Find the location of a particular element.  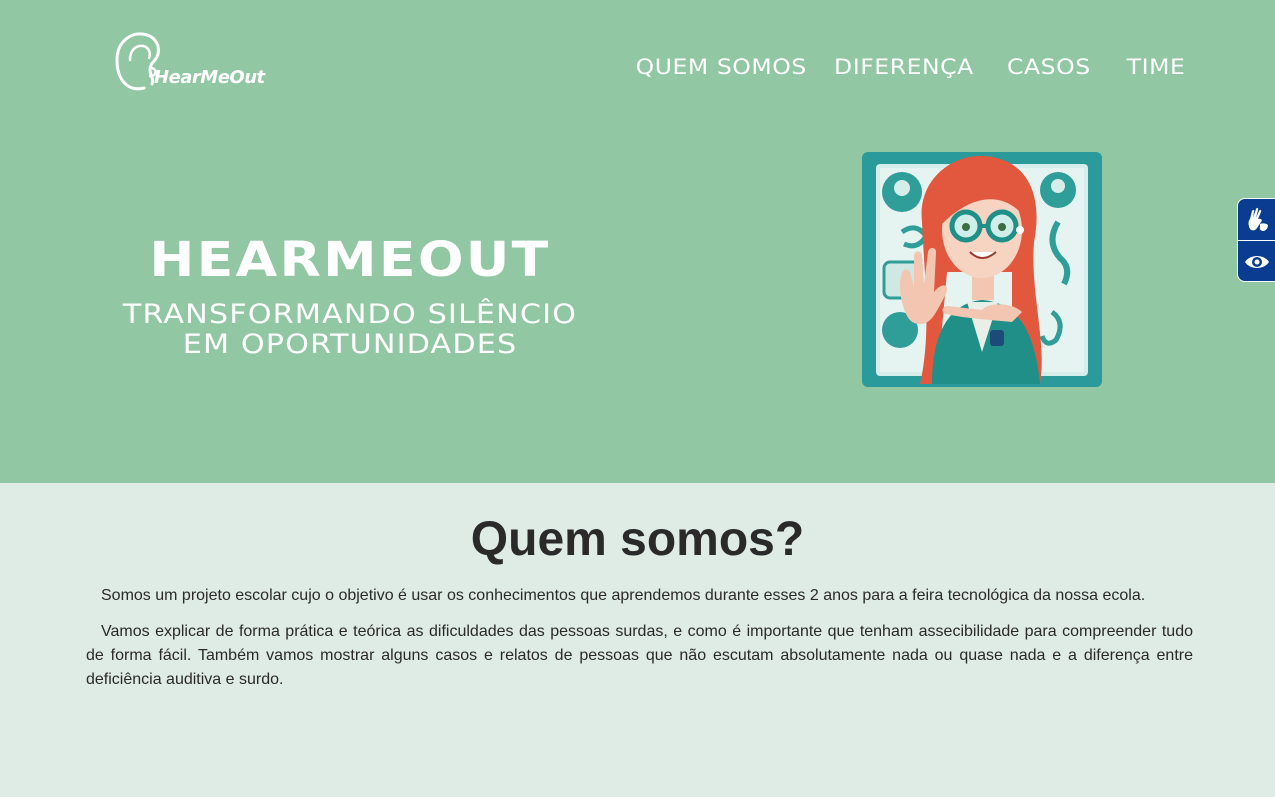

nav-quem-somos: QUEM SOMOS is located at coordinates (721, 67).